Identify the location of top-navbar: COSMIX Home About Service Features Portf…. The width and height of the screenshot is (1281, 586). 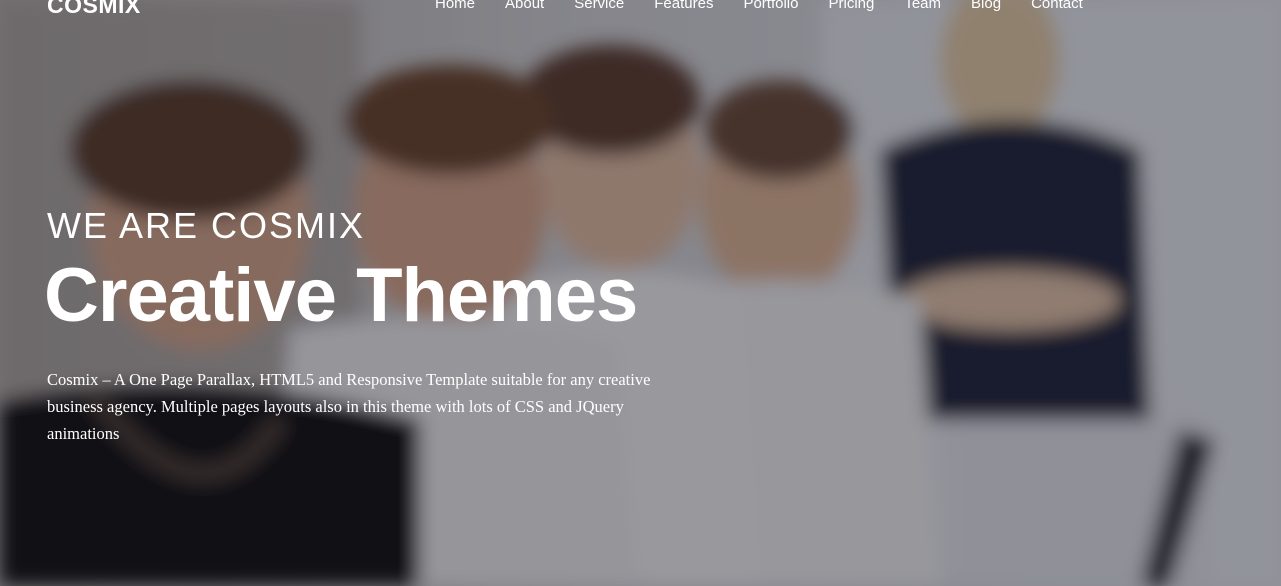
(640, 11).